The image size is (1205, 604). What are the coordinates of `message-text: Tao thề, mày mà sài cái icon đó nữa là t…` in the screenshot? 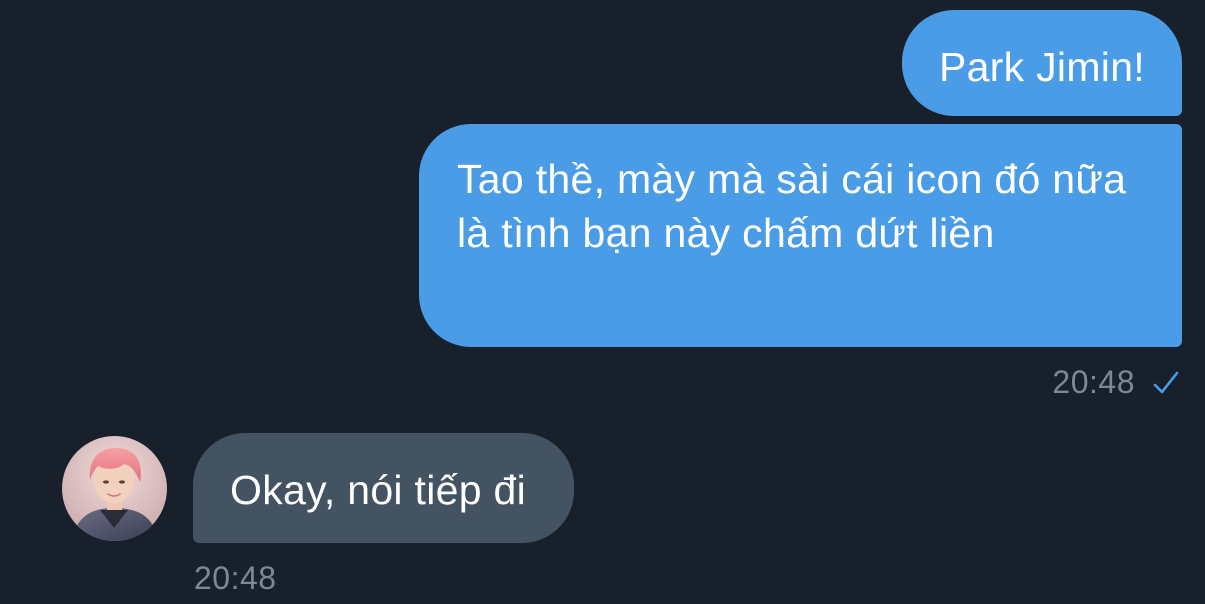 It's located at (792, 206).